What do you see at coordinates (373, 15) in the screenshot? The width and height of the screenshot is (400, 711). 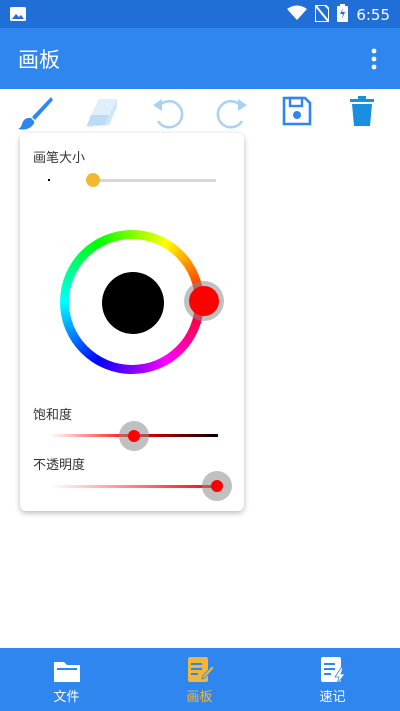 I see `clock: 6:55` at bounding box center [373, 15].